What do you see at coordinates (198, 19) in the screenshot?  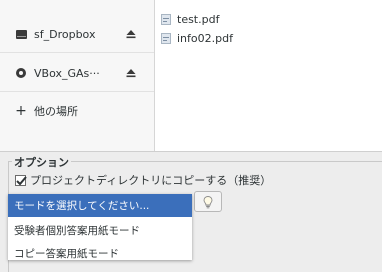 I see `file-name: test.pdf` at bounding box center [198, 19].